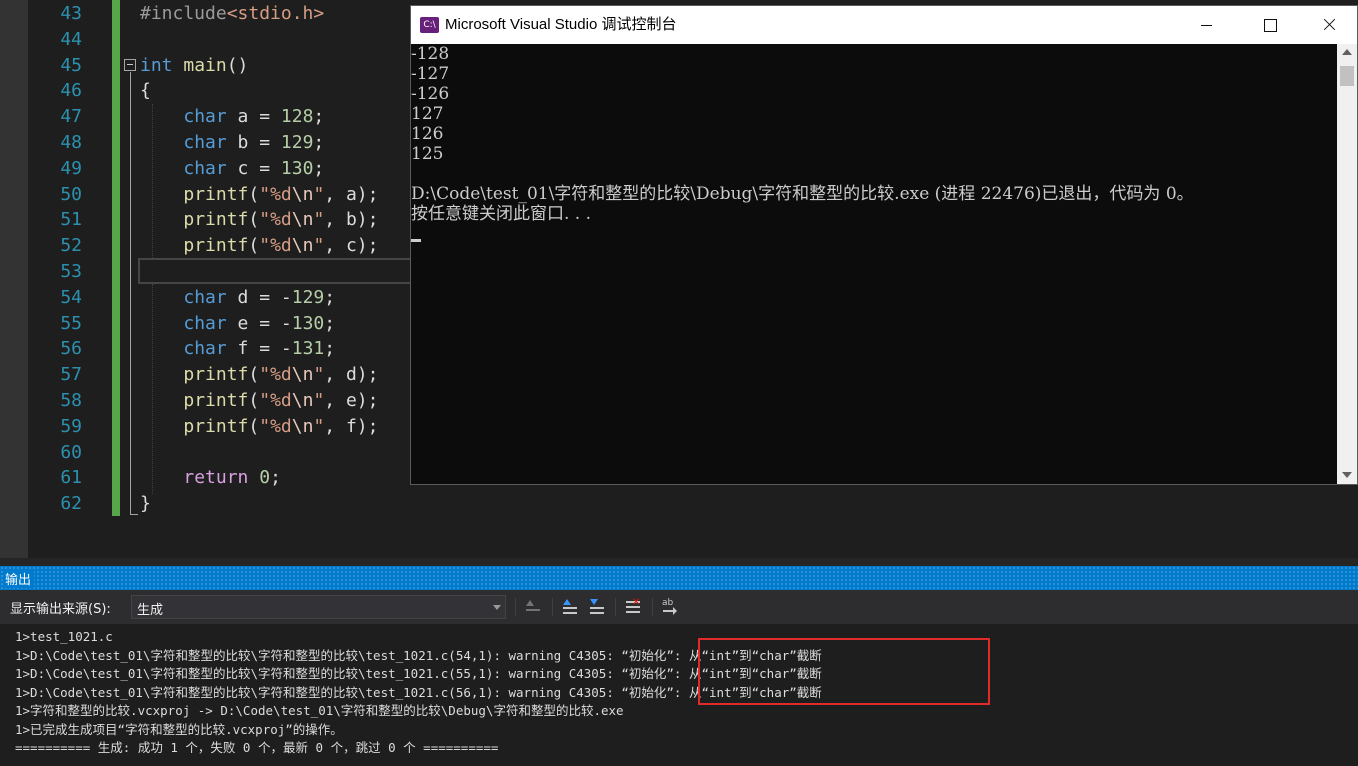 This screenshot has width=1358, height=766. Describe the element at coordinates (156, 65) in the screenshot. I see `code-token: int` at that location.